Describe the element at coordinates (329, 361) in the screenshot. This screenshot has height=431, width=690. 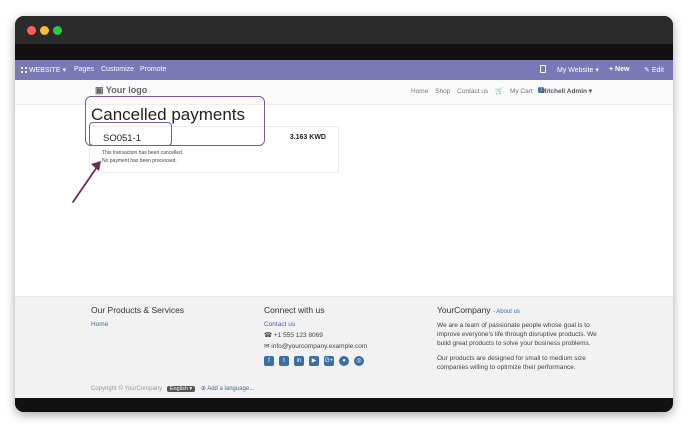
I see `google-plus-icon: G+` at that location.